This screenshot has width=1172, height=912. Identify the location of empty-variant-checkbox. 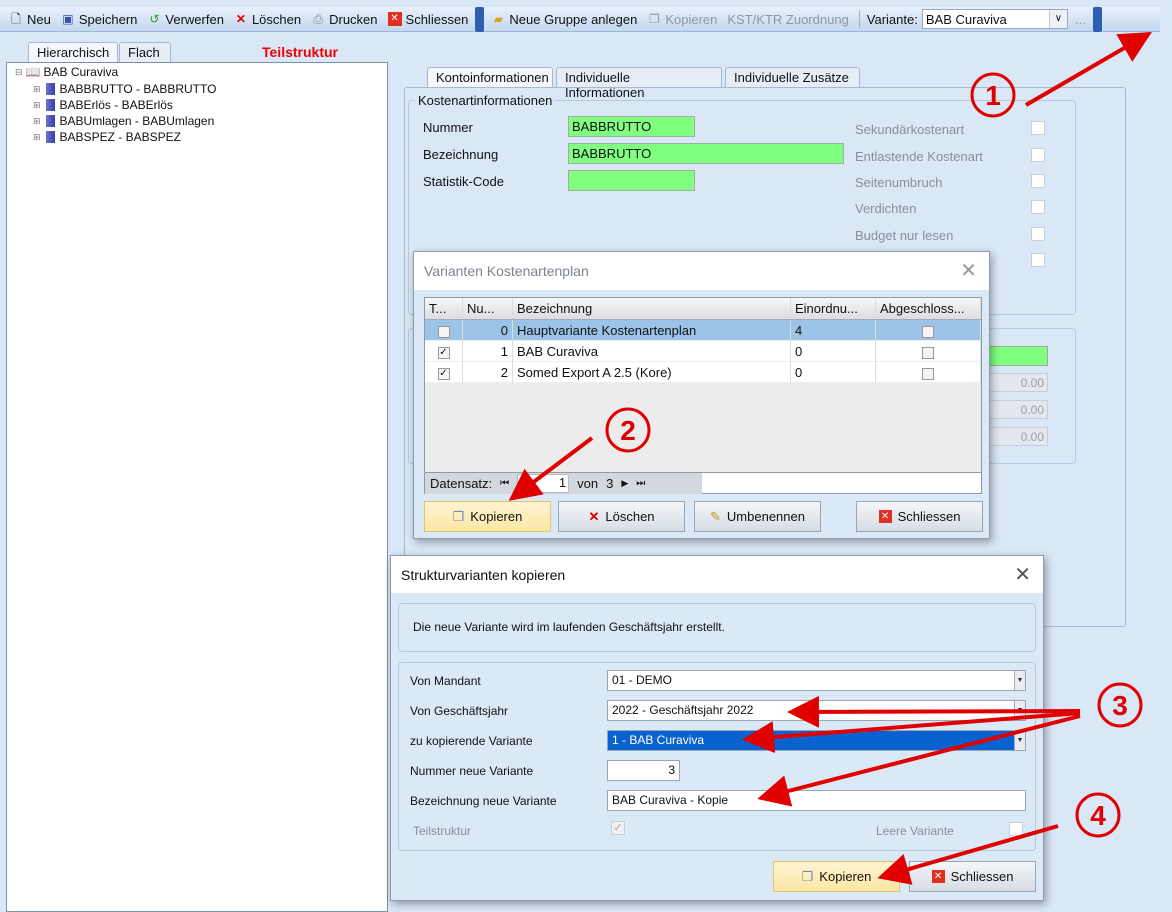
(1016, 829).